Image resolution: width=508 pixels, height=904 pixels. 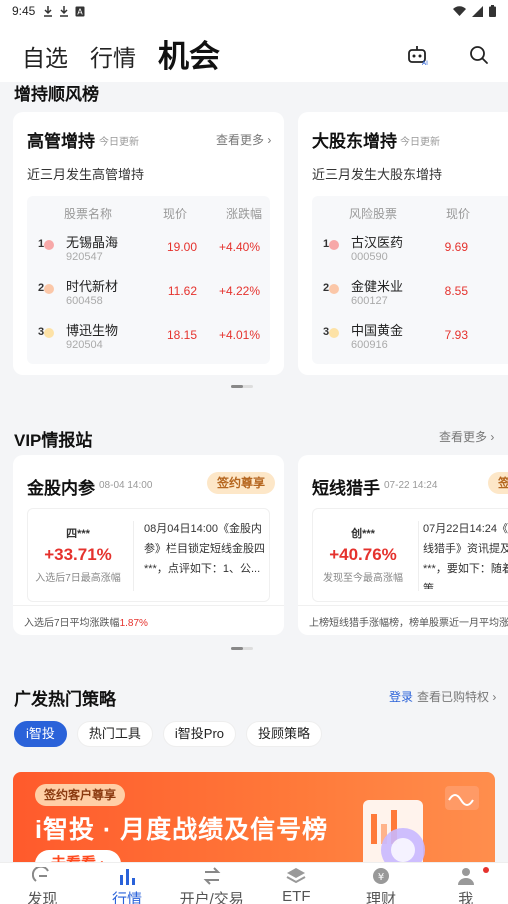 What do you see at coordinates (296, 883) in the screenshot?
I see `nav-etf: ETF` at bounding box center [296, 883].